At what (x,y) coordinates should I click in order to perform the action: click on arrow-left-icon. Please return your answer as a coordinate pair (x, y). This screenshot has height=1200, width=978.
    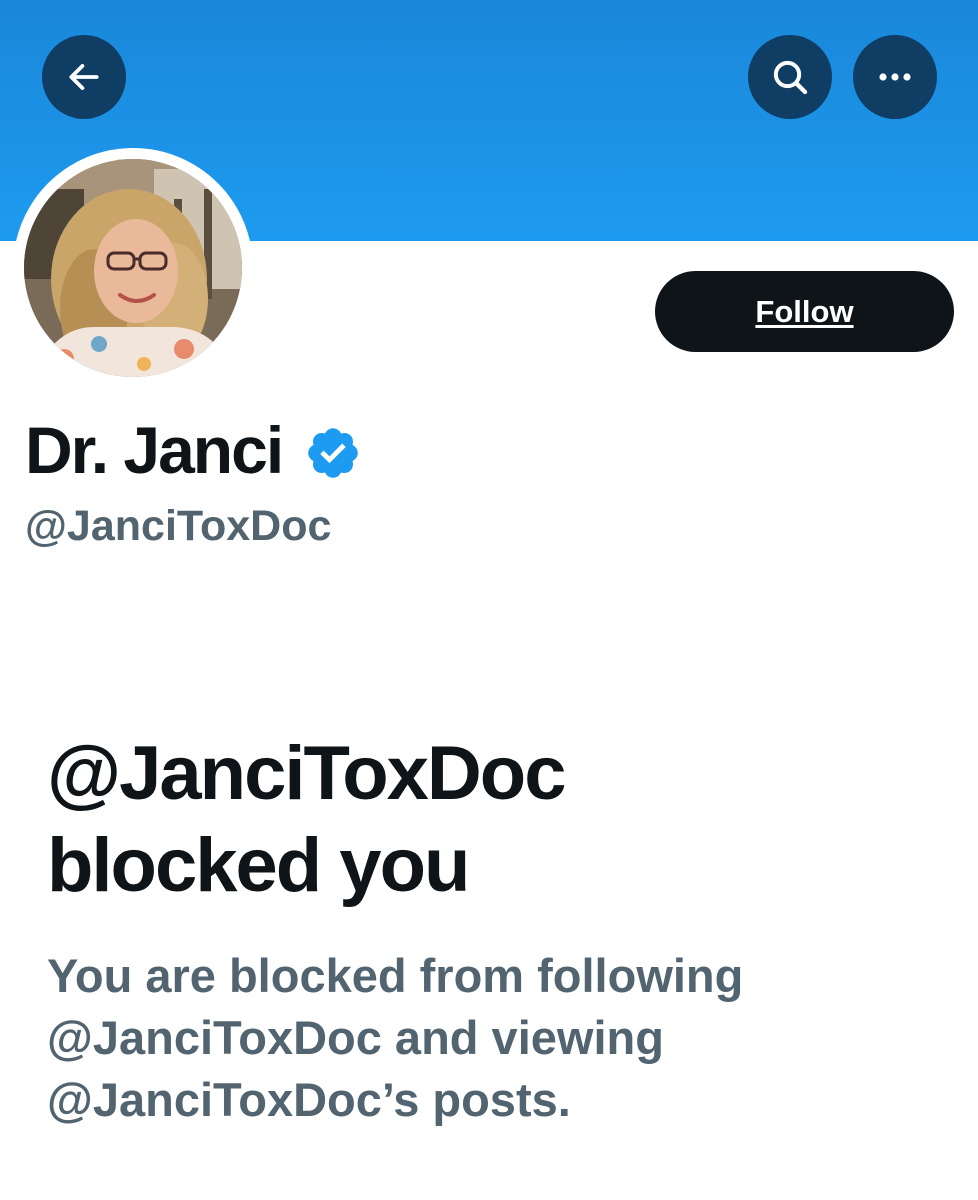
    Looking at the image, I should click on (84, 77).